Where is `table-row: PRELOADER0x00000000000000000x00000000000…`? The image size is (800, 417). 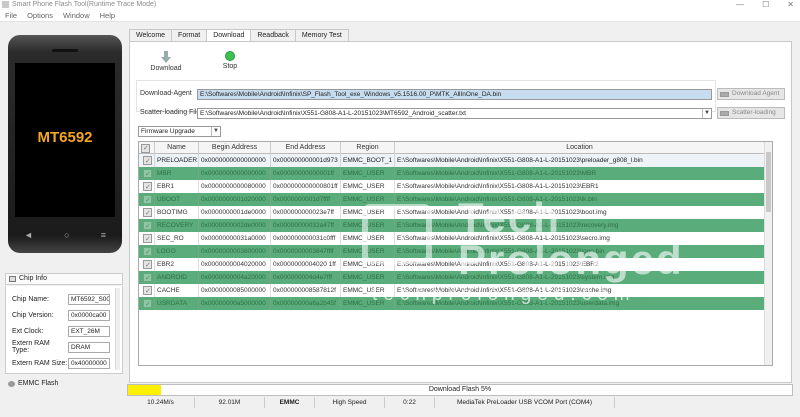
table-row: PRELOADER0x00000000000000000x00000000000… is located at coordinates (455, 160).